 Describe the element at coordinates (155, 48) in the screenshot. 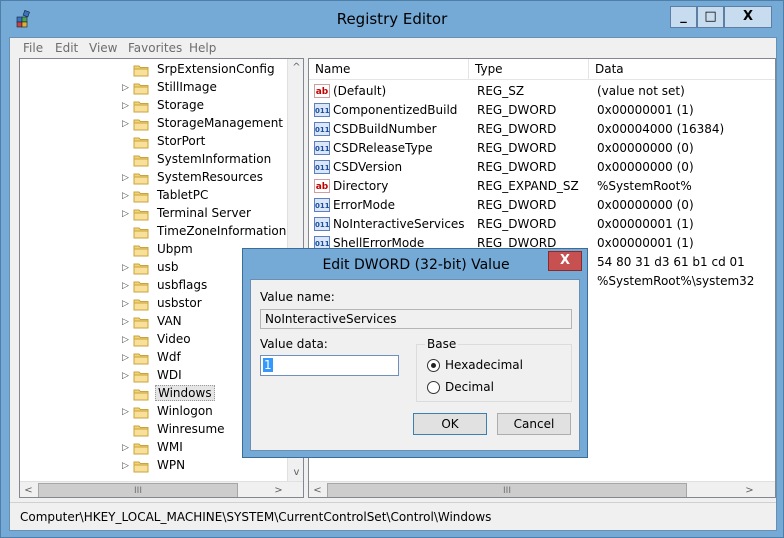

I see `menu-favorites: Favorites` at that location.